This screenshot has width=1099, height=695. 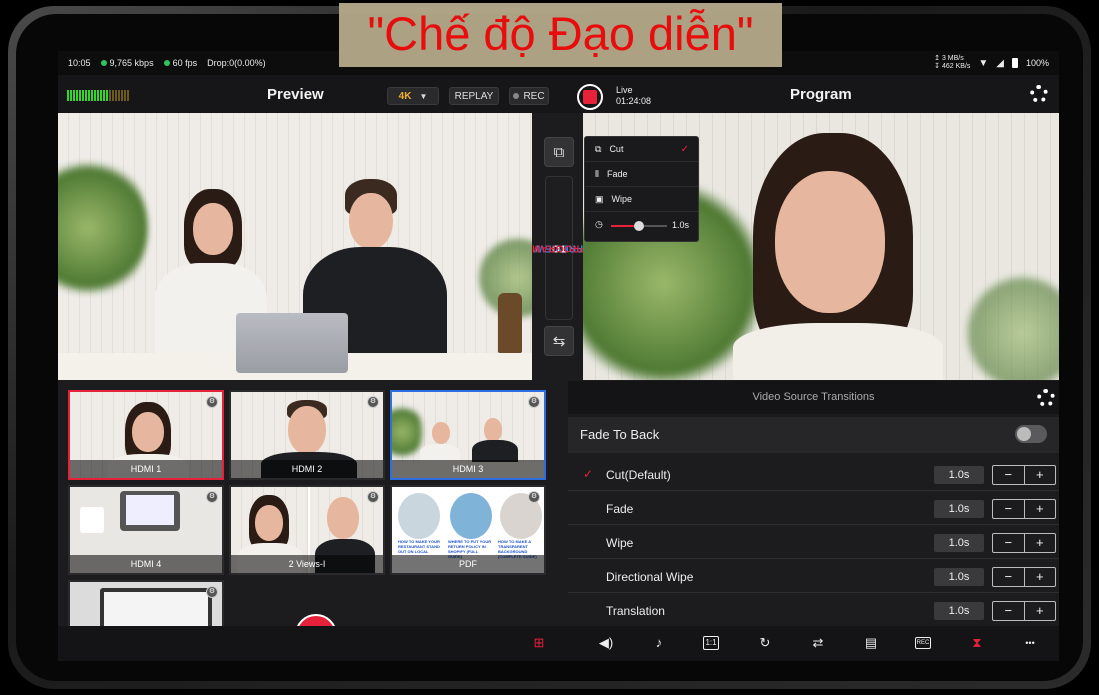 I want to click on settings-gear-icon, so click(x=1039, y=94).